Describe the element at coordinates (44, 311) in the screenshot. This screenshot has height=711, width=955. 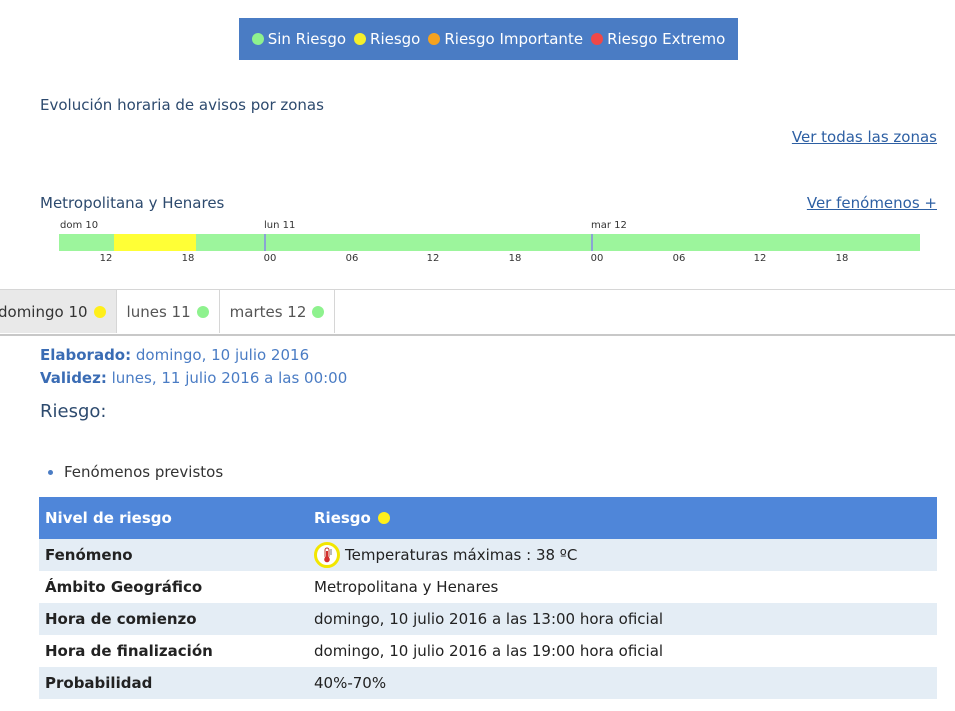
I see `tab-label: domingo 10` at that location.